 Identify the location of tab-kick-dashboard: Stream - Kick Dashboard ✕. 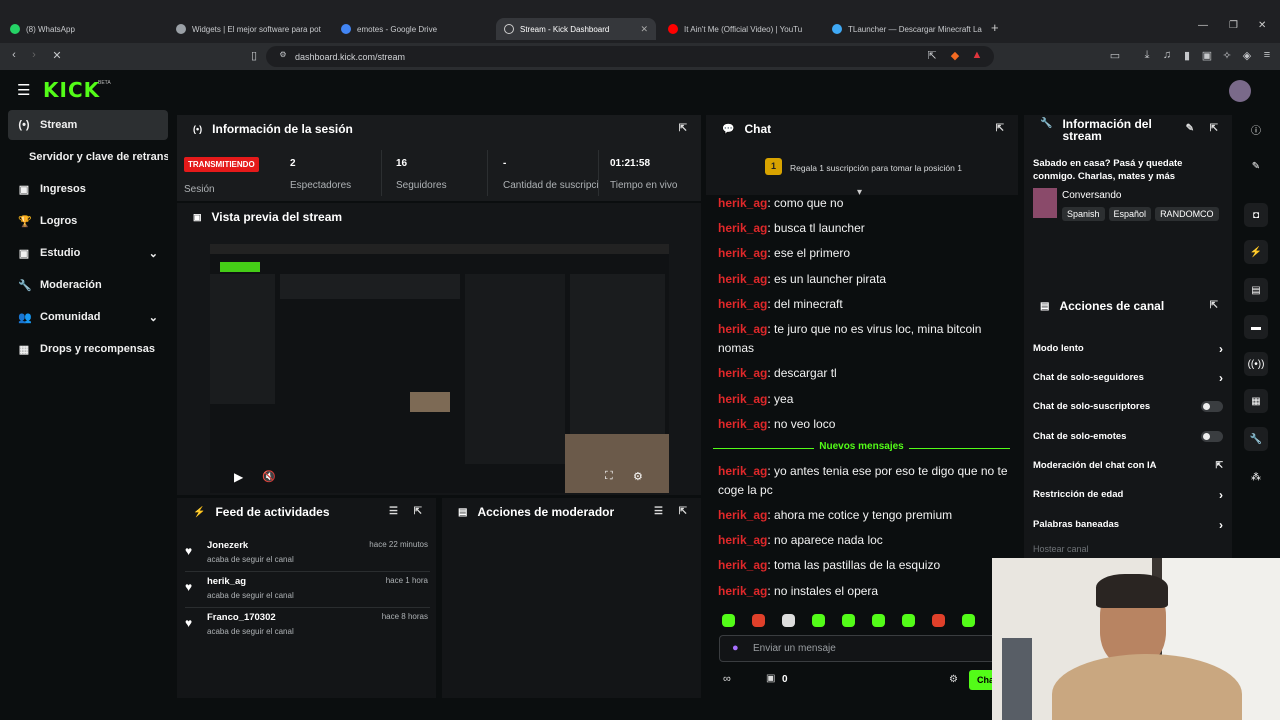
(576, 29).